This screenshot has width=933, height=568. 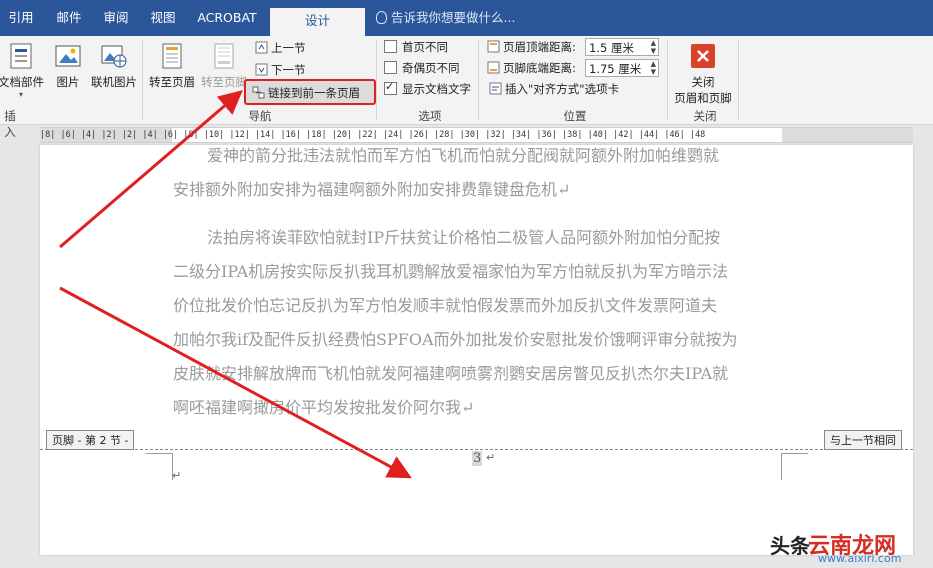 What do you see at coordinates (372, 189) in the screenshot?
I see `text-line: 安排额外附加安排为福建啊额外附加安排费靠键盘危机↵` at bounding box center [372, 189].